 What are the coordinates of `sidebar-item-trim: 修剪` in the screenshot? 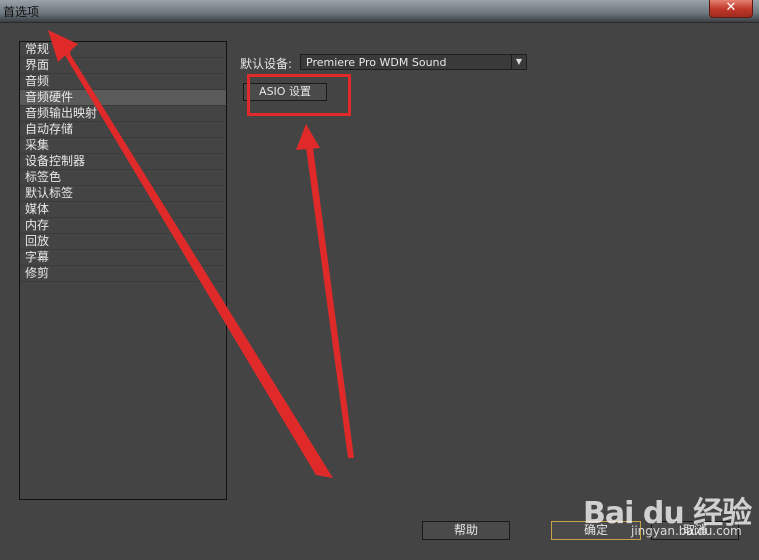 It's located at (123, 274).